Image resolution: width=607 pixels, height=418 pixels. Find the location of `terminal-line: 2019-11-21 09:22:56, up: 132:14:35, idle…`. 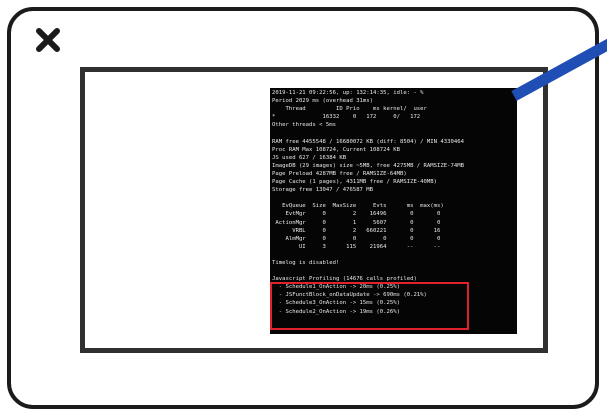

terminal-line: 2019-11-21 09:22:56, up: 132:14:35, idle… is located at coordinates (348, 93).